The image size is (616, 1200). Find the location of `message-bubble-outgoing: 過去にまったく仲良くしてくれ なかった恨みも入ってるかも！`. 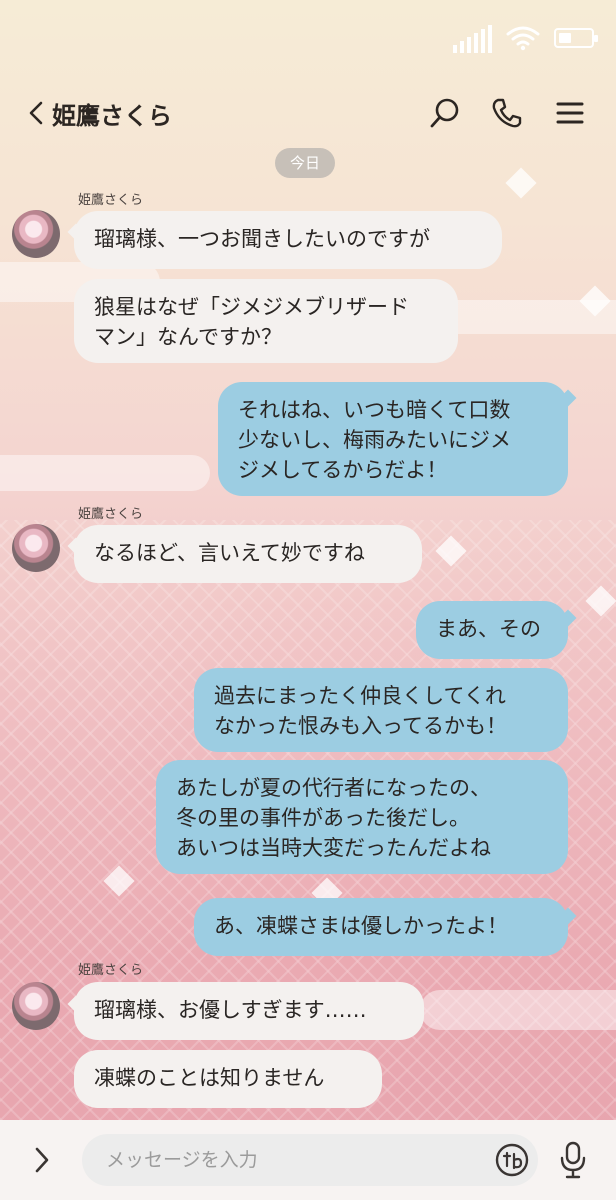

message-bubble-outgoing: 過去にまったく仲良くしてくれ なかった恨みも入ってるかも！ is located at coordinates (381, 710).